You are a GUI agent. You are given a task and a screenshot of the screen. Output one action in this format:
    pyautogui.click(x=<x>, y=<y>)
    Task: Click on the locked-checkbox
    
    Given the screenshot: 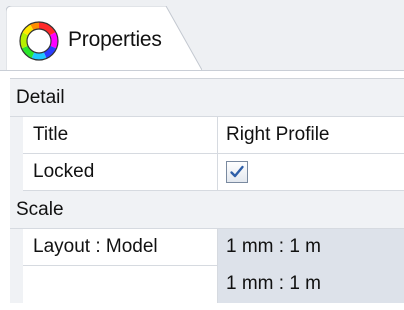 What is the action you would take?
    pyautogui.click(x=237, y=172)
    